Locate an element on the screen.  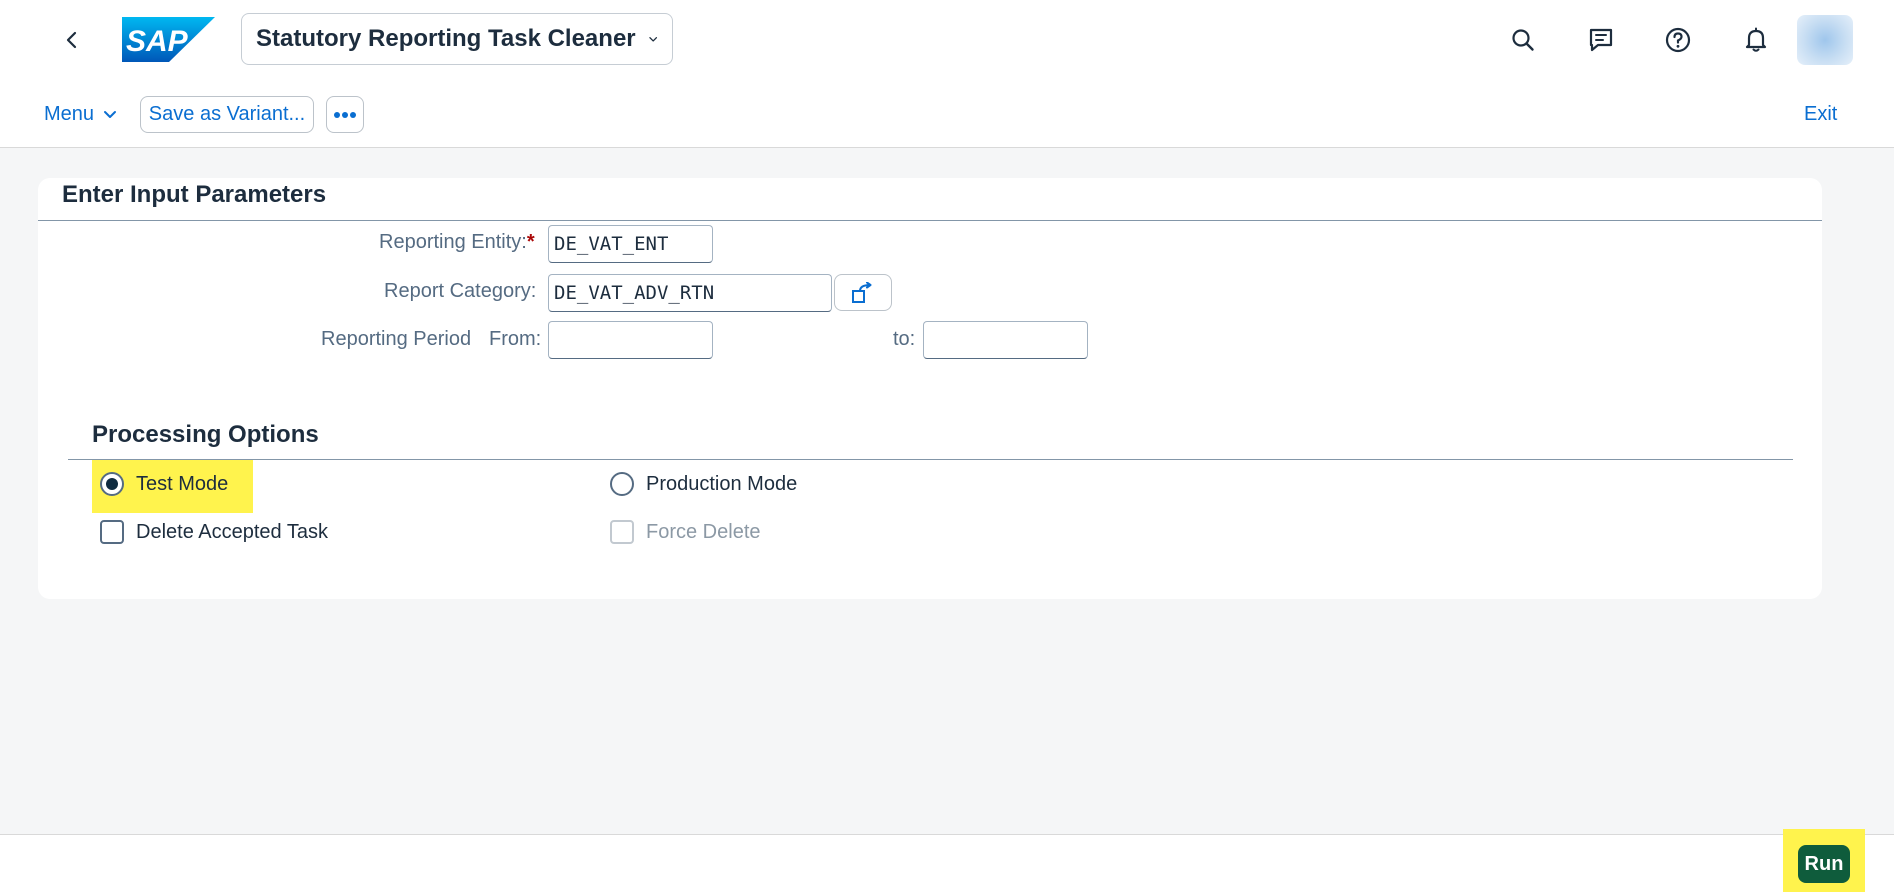
required-marker: * is located at coordinates (530, 242).